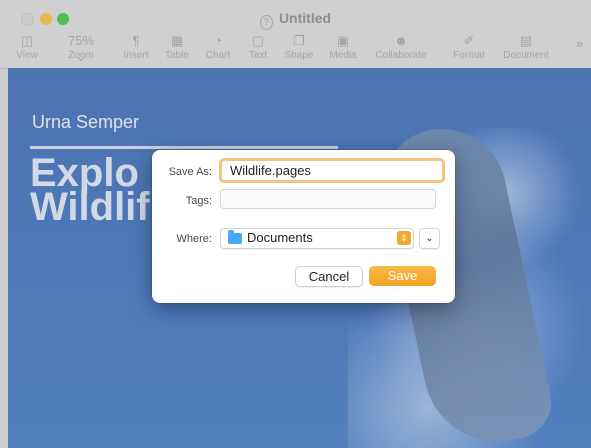  Describe the element at coordinates (190, 172) in the screenshot. I see `save-as-label: Save As:` at that location.